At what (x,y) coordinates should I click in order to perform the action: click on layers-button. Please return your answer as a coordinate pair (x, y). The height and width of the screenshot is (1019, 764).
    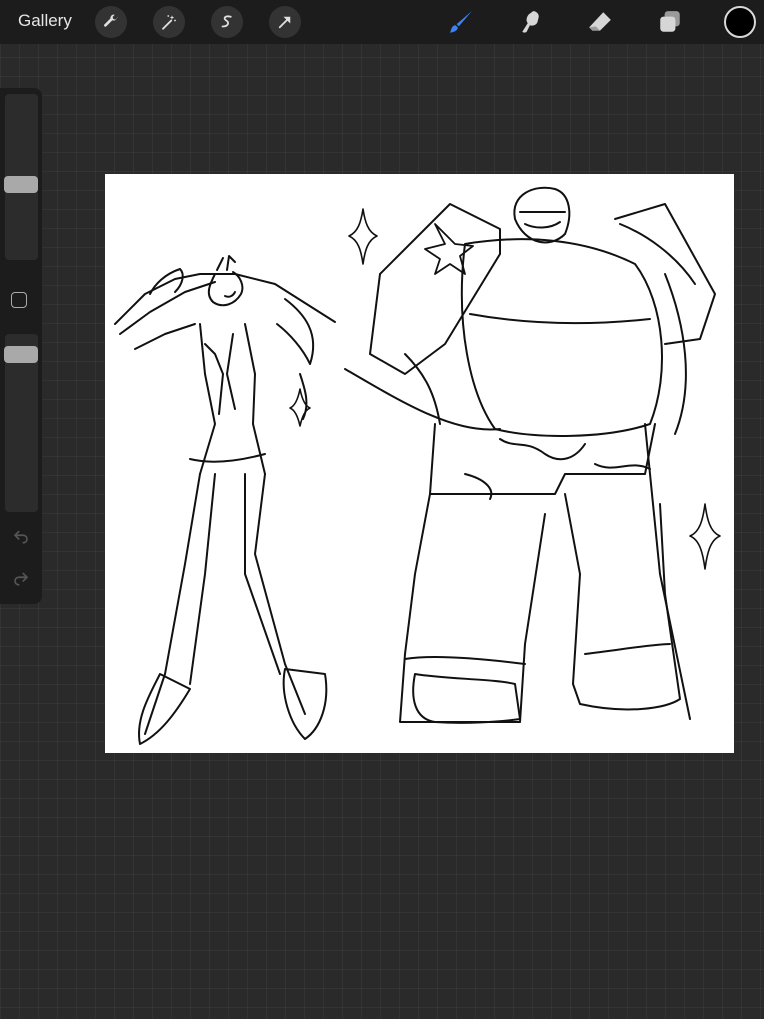
    Looking at the image, I should click on (670, 22).